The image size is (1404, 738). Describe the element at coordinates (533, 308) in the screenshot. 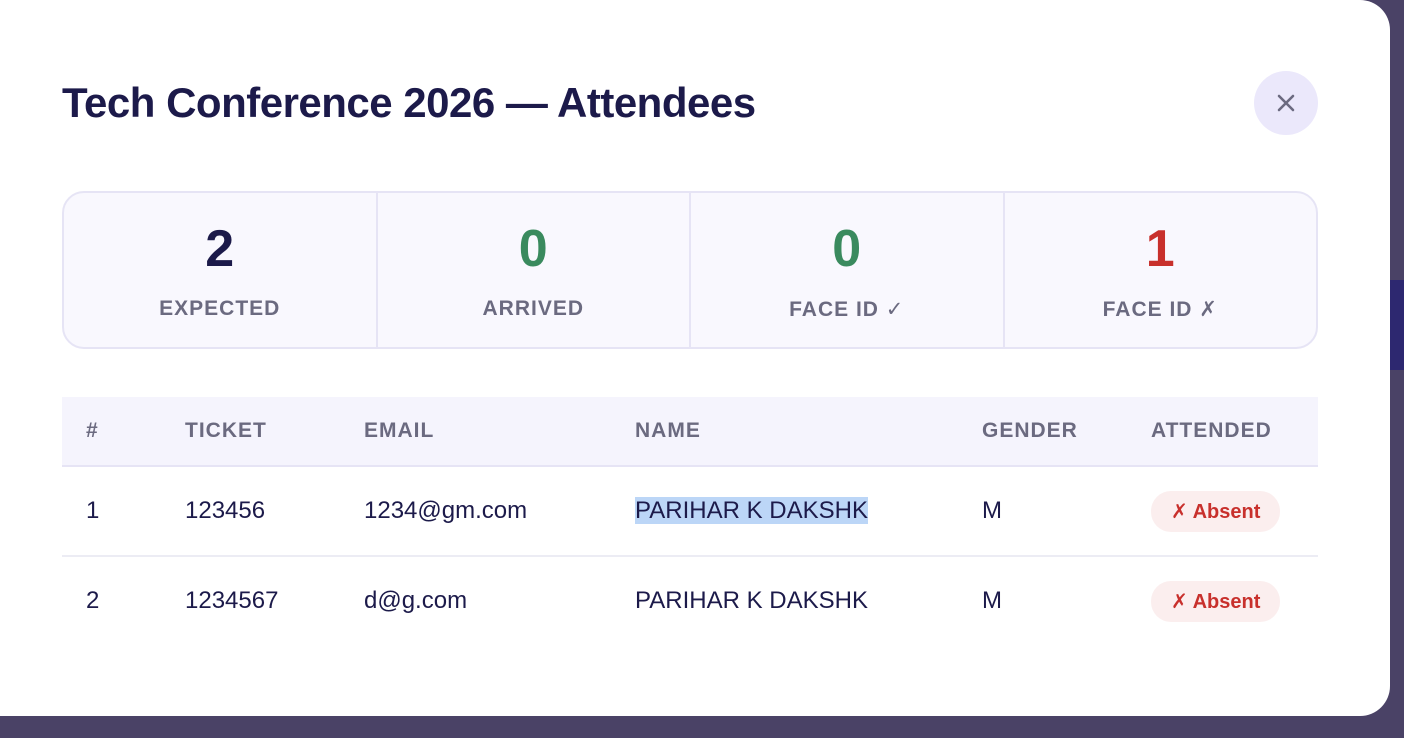

I see `stat-label: ARRIVED` at that location.